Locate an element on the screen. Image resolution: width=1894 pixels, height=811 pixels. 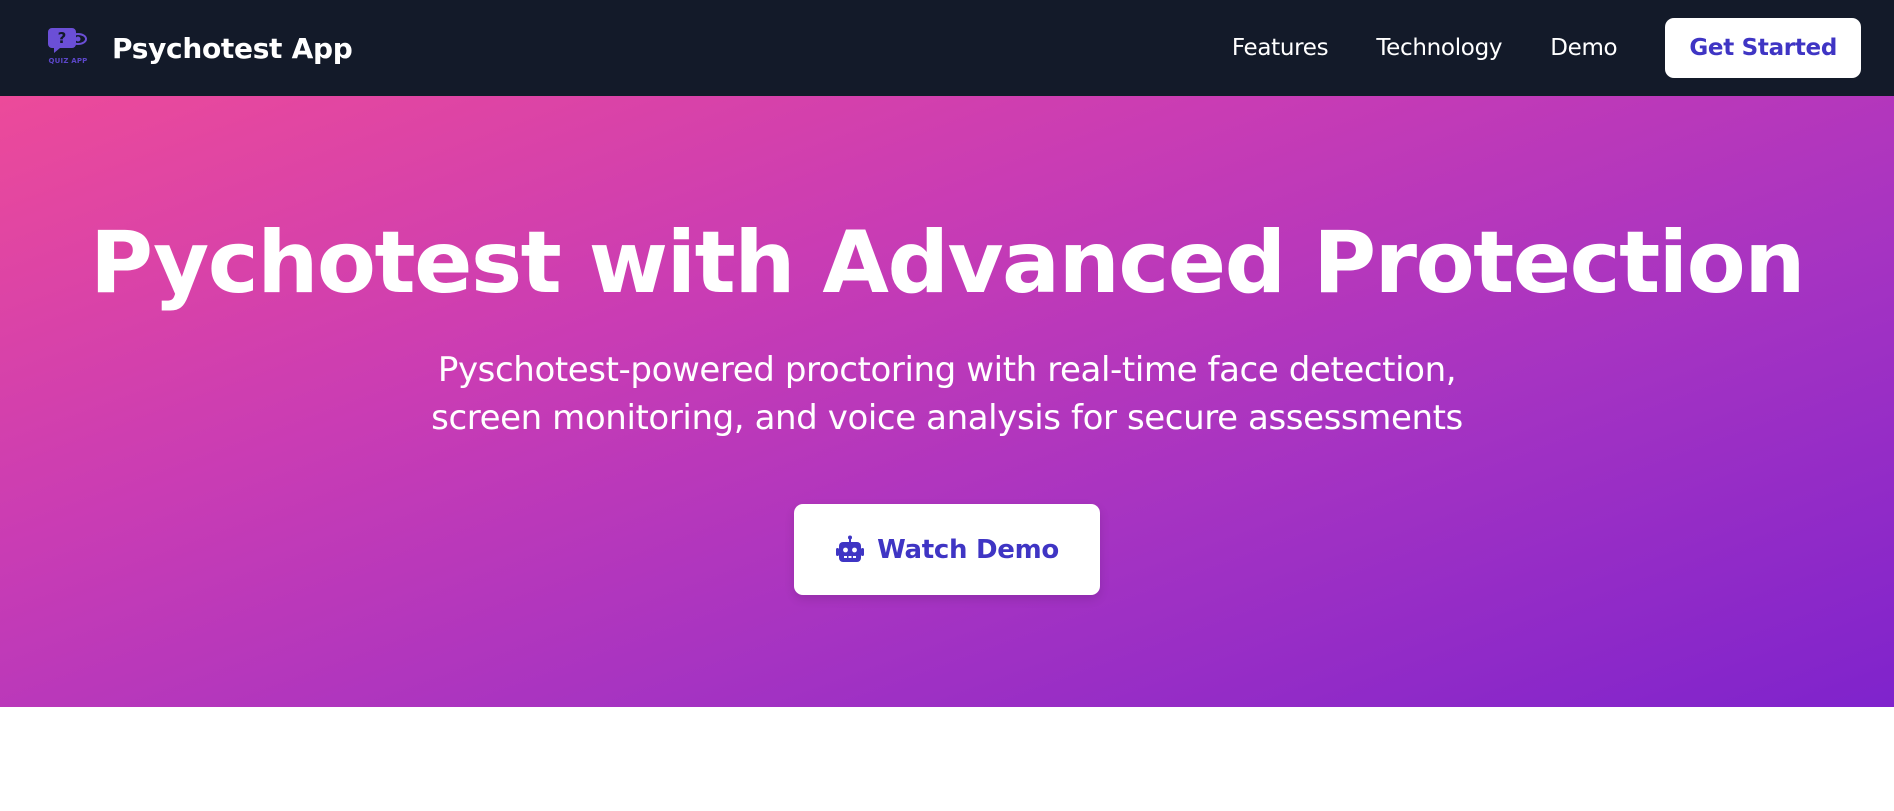
logo-caption: QUIZ APP is located at coordinates (68, 61).